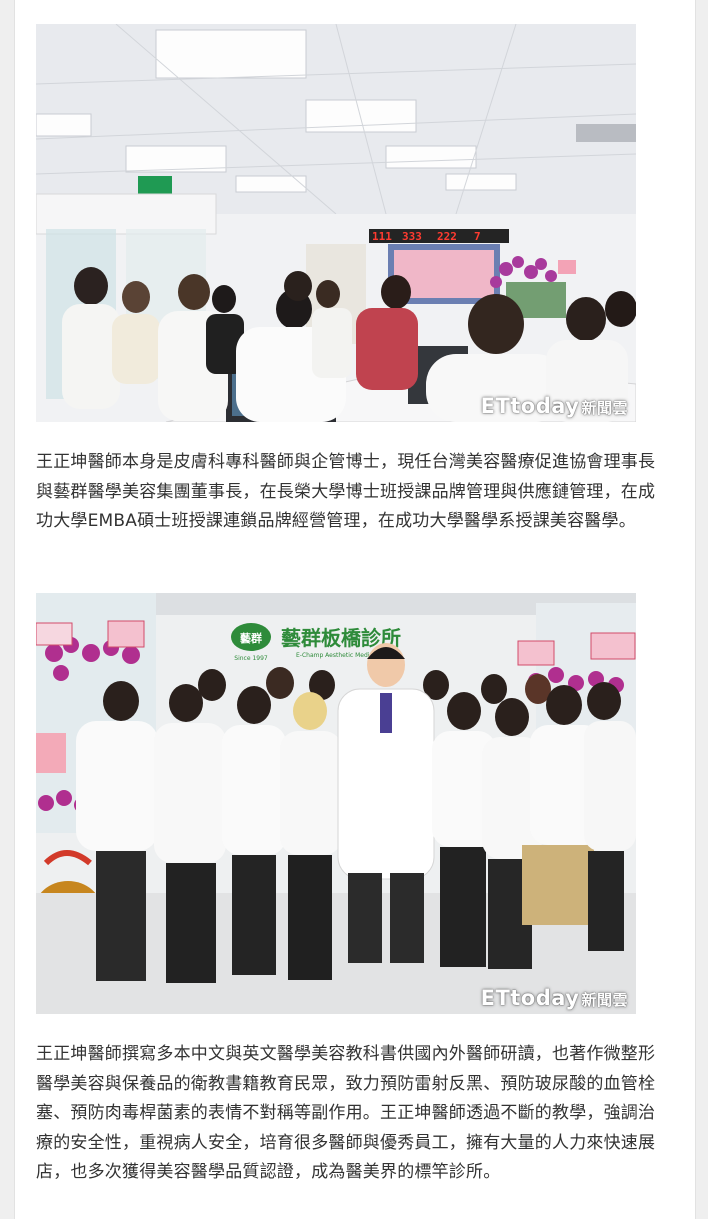 Image resolution: width=708 pixels, height=1219 pixels. Describe the element at coordinates (382, 236) in the screenshot. I see `counter-111: 111` at that location.